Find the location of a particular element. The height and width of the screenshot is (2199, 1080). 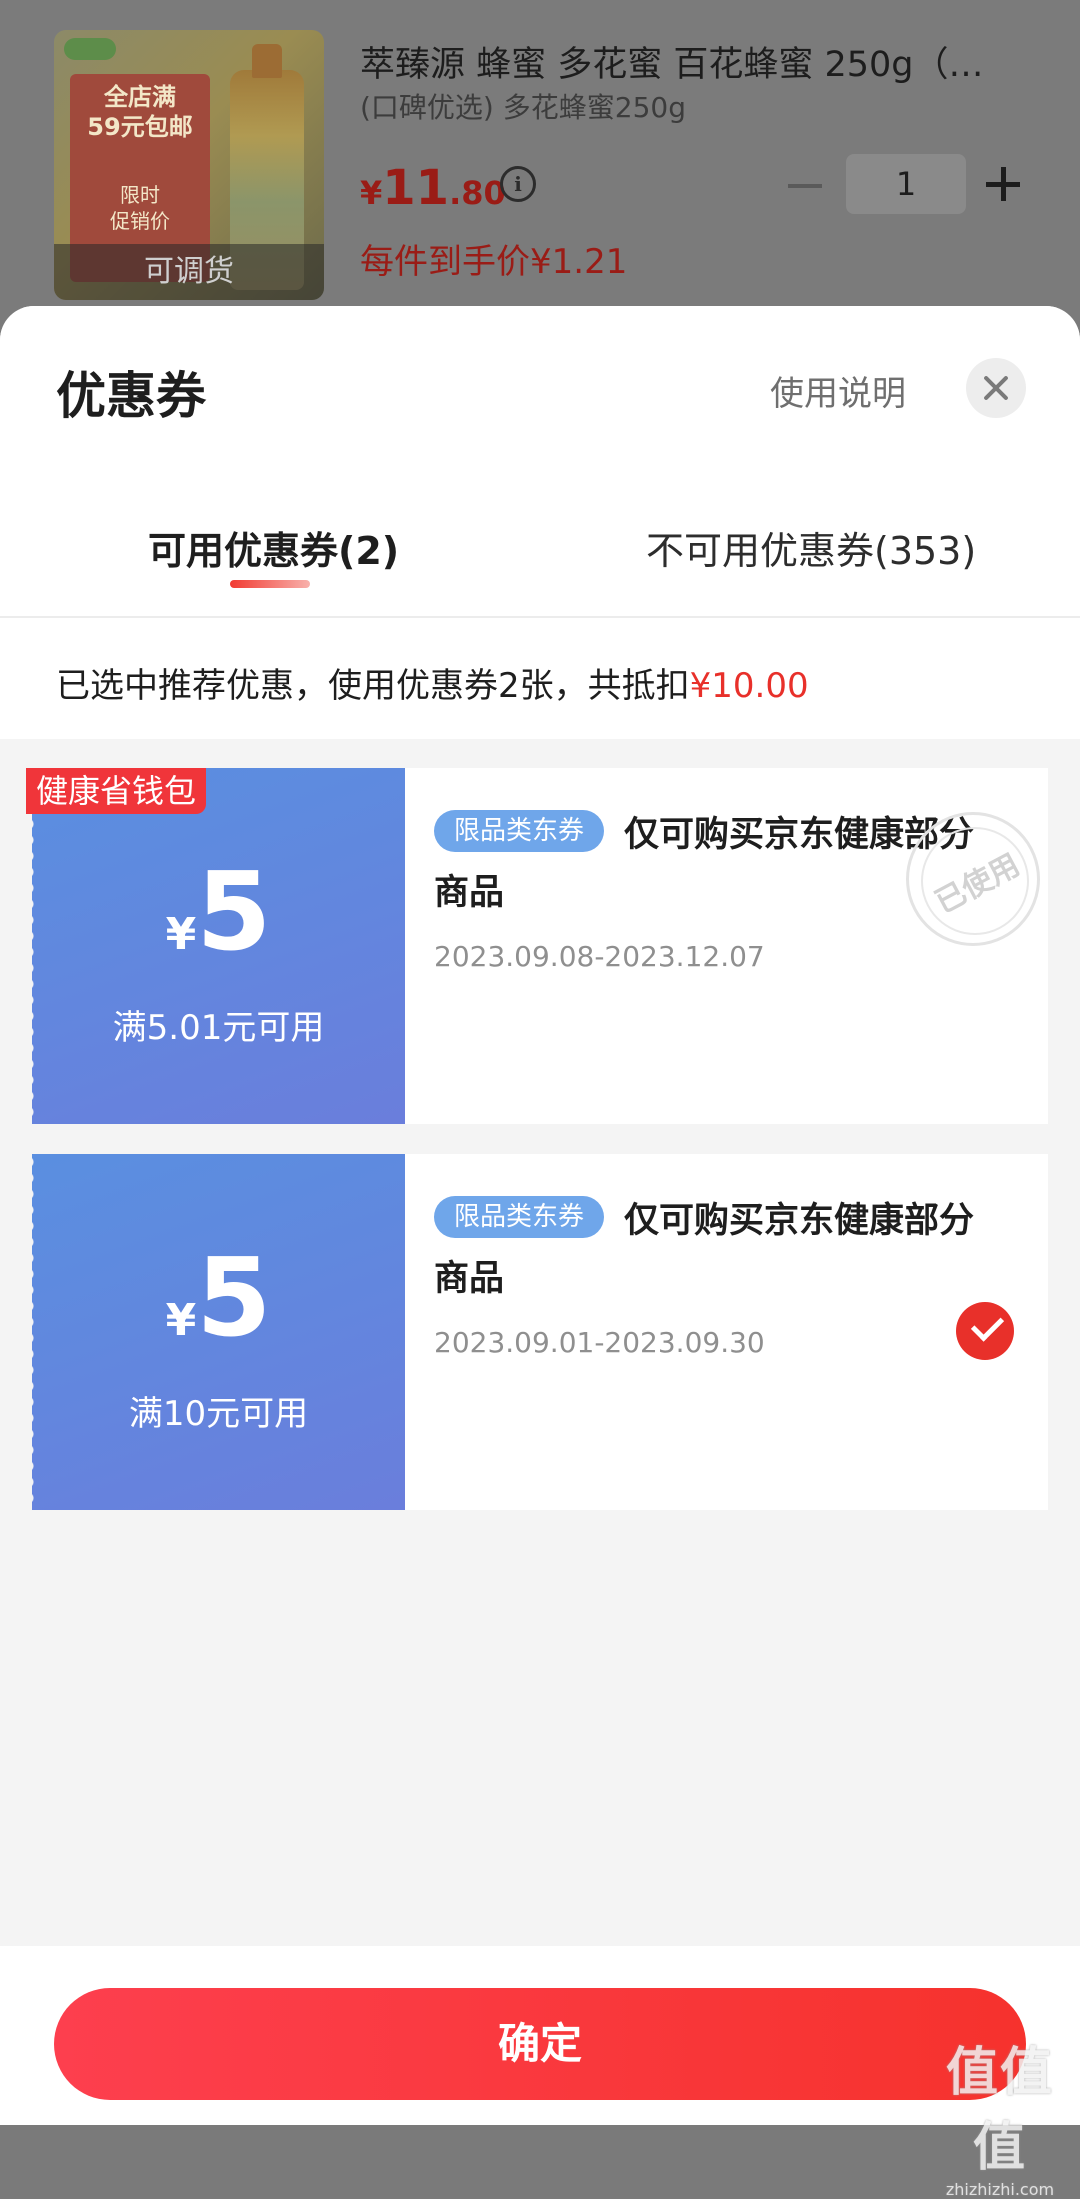

used-stamp-icon: 已使用 is located at coordinates (973, 879).